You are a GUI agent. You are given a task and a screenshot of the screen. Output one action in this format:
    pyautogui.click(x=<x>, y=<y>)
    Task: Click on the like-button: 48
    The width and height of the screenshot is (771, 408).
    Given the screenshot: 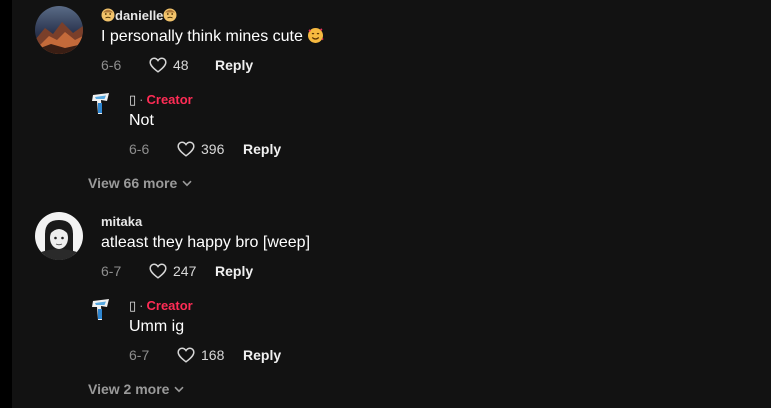 What is the action you would take?
    pyautogui.click(x=179, y=65)
    